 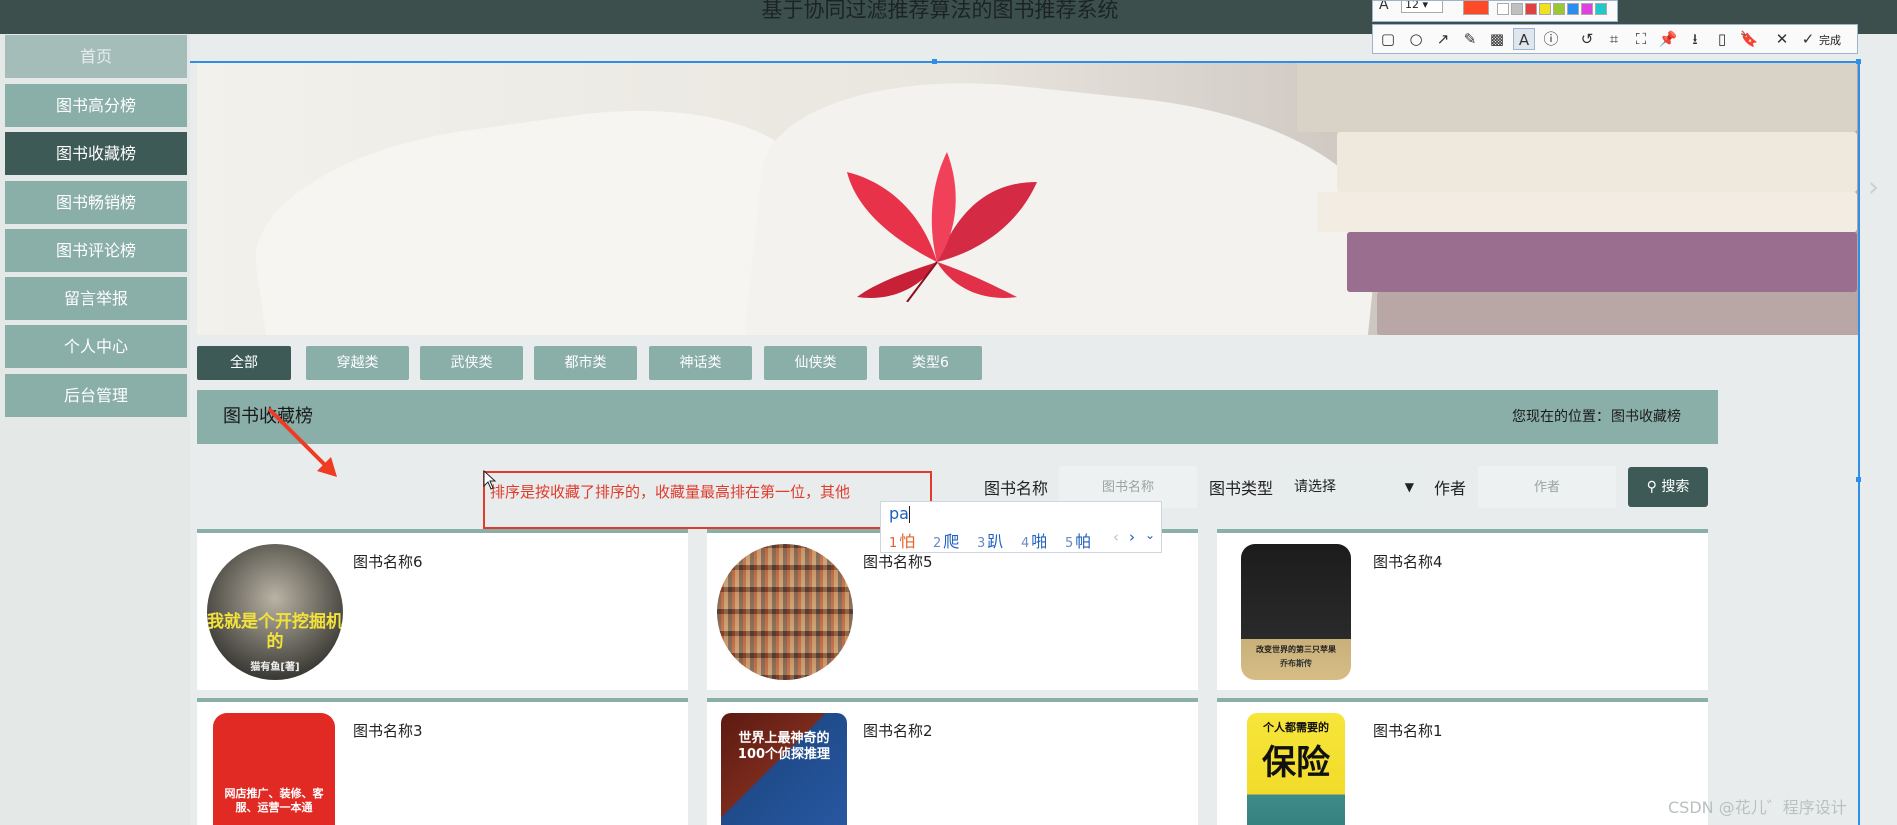 I want to click on red-leaf-icon, so click(x=942, y=227).